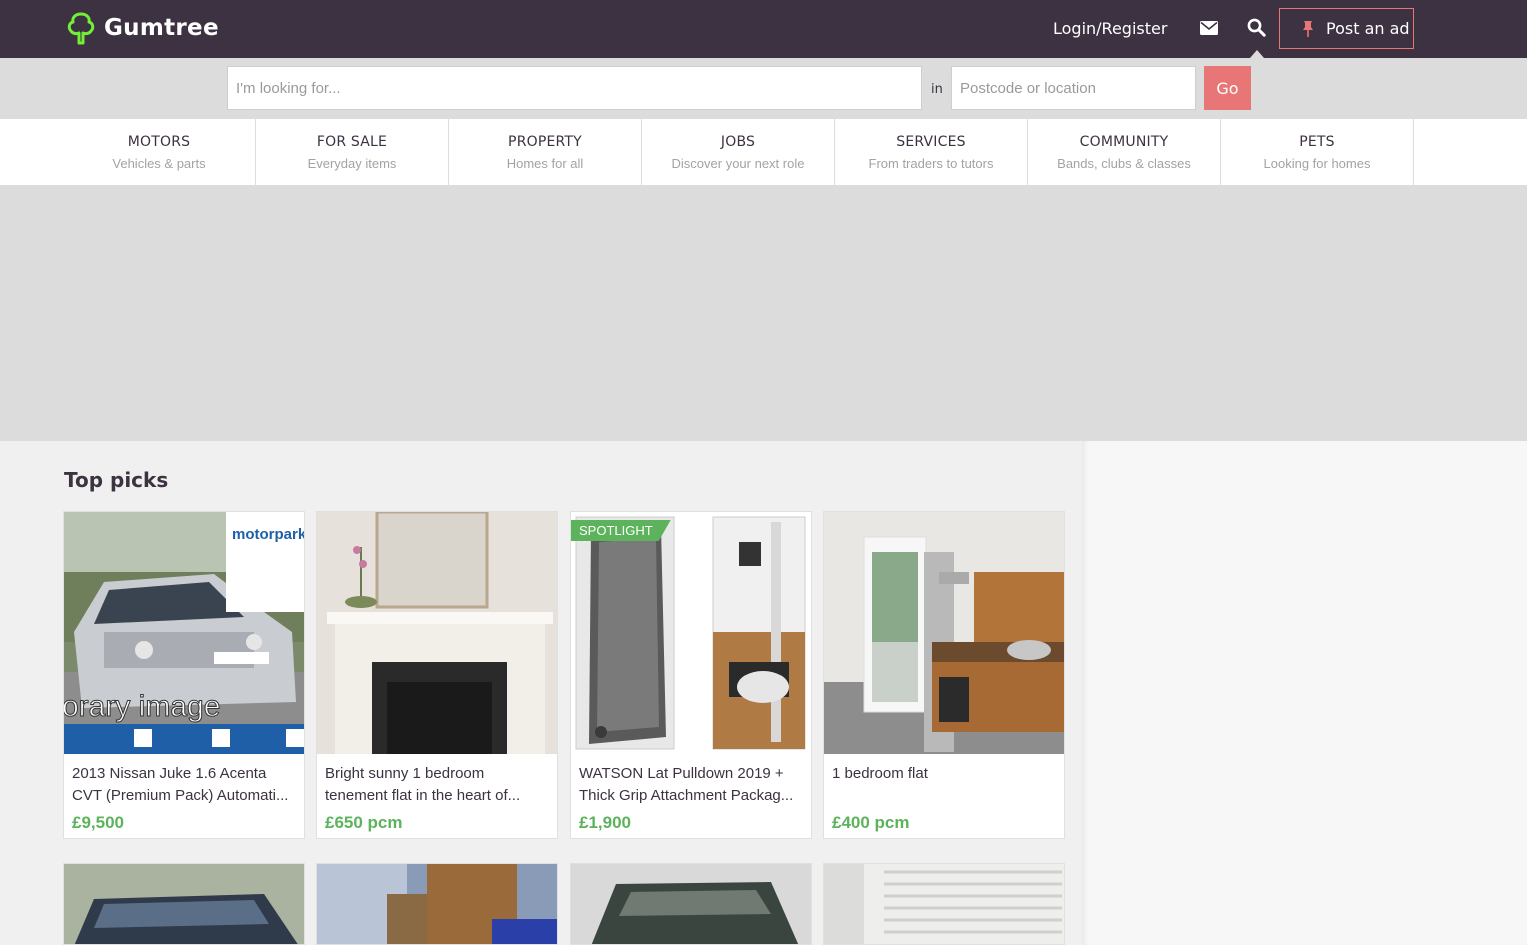 Image resolution: width=1527 pixels, height=945 pixels. What do you see at coordinates (364, 822) in the screenshot?
I see `listing-price: £650 pcm` at bounding box center [364, 822].